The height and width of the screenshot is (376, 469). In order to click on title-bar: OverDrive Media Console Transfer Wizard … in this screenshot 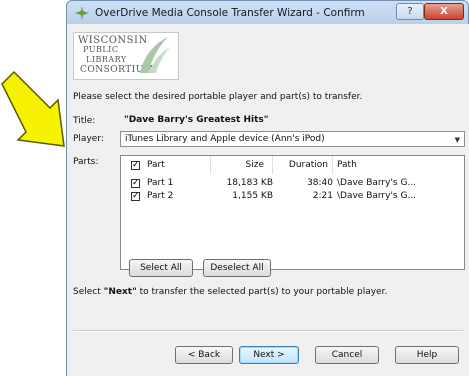, I will do `click(267, 12)`.